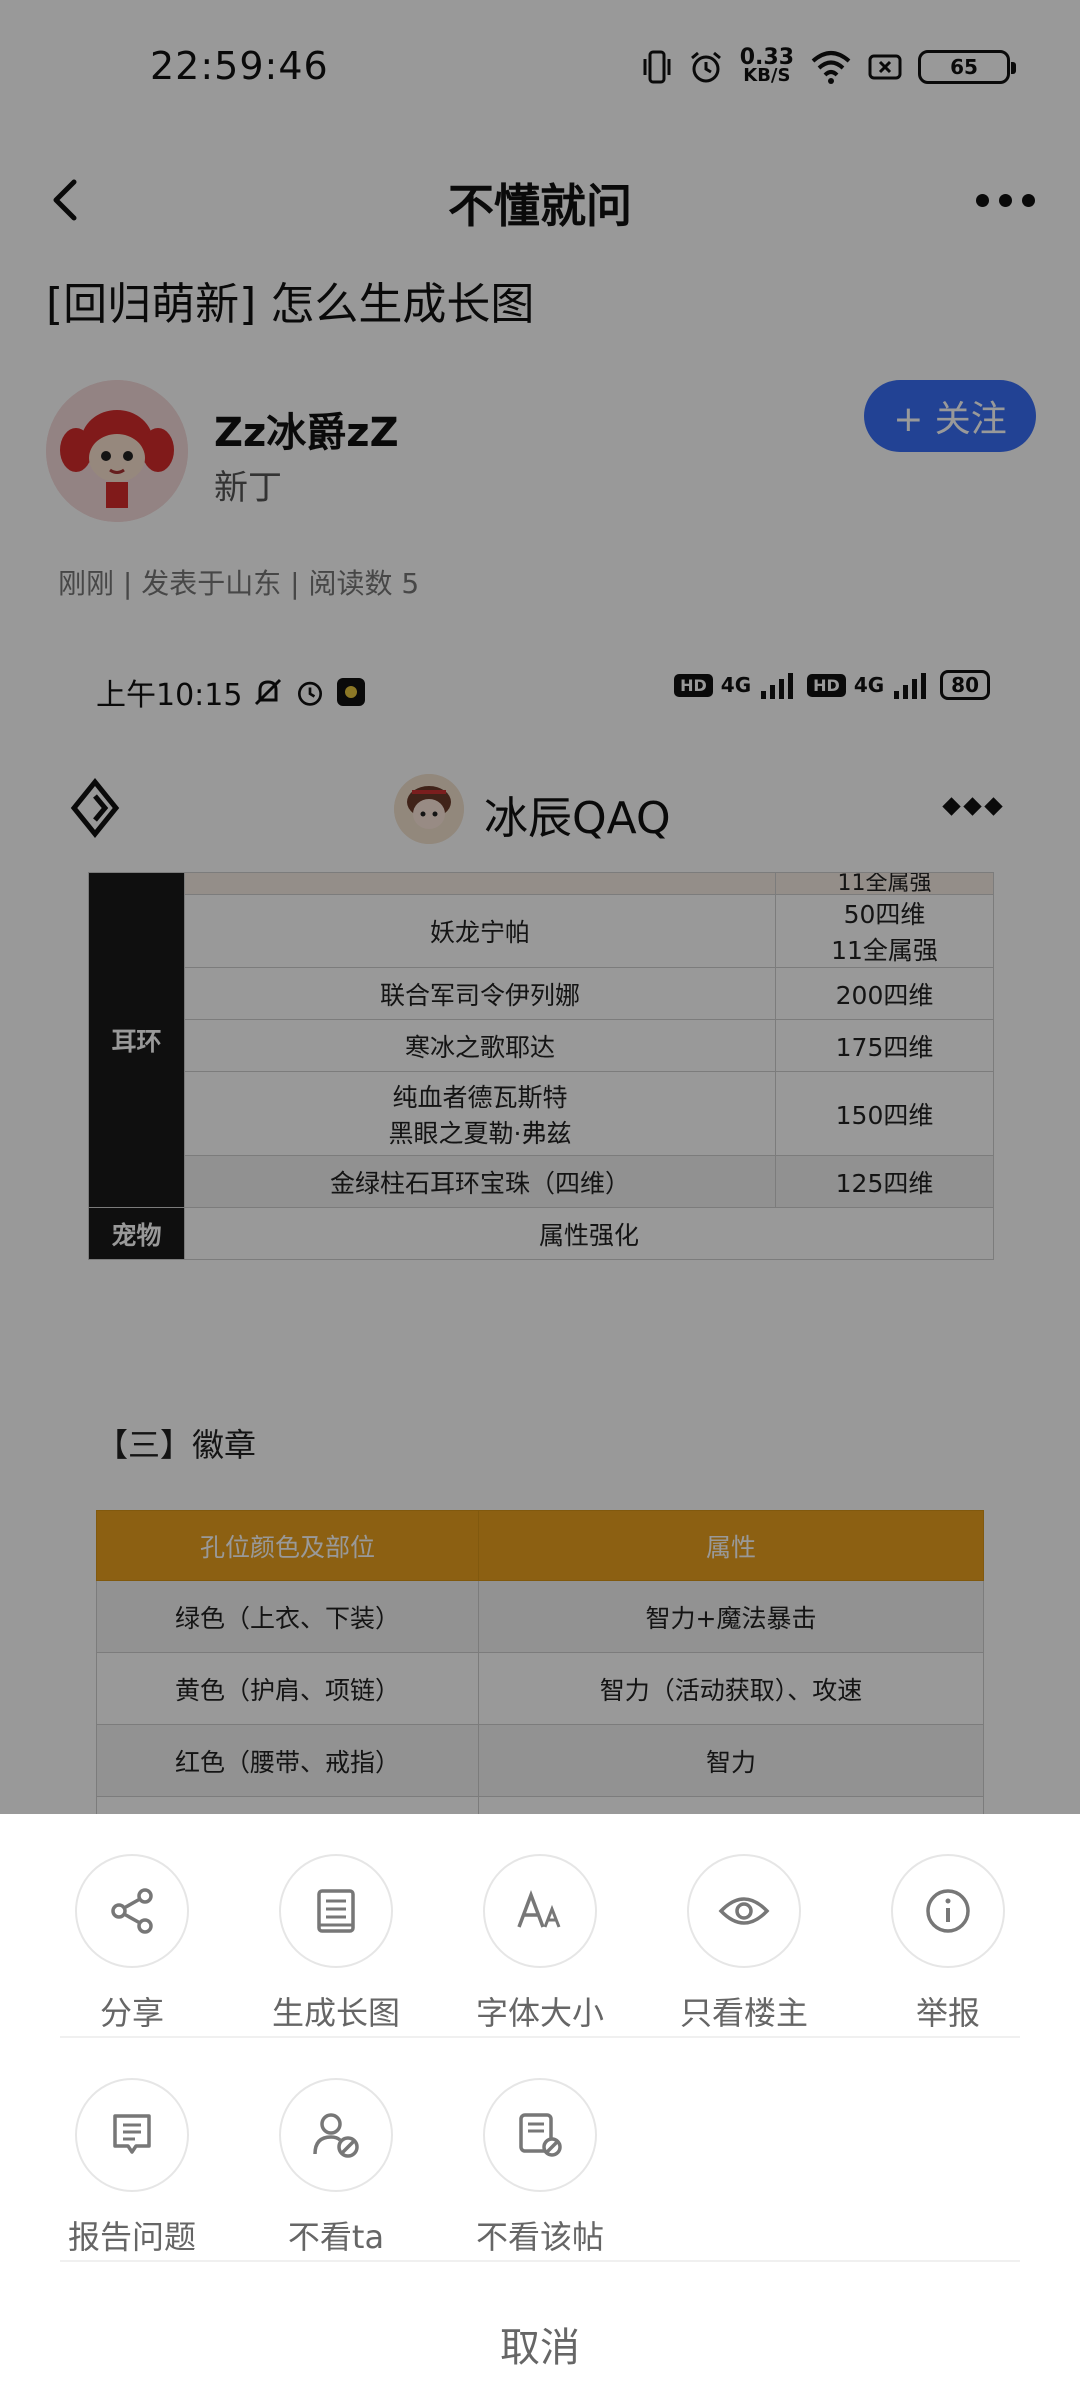 This screenshot has height=2400, width=1080. I want to click on report-issue-icon-circle, so click(132, 2135).